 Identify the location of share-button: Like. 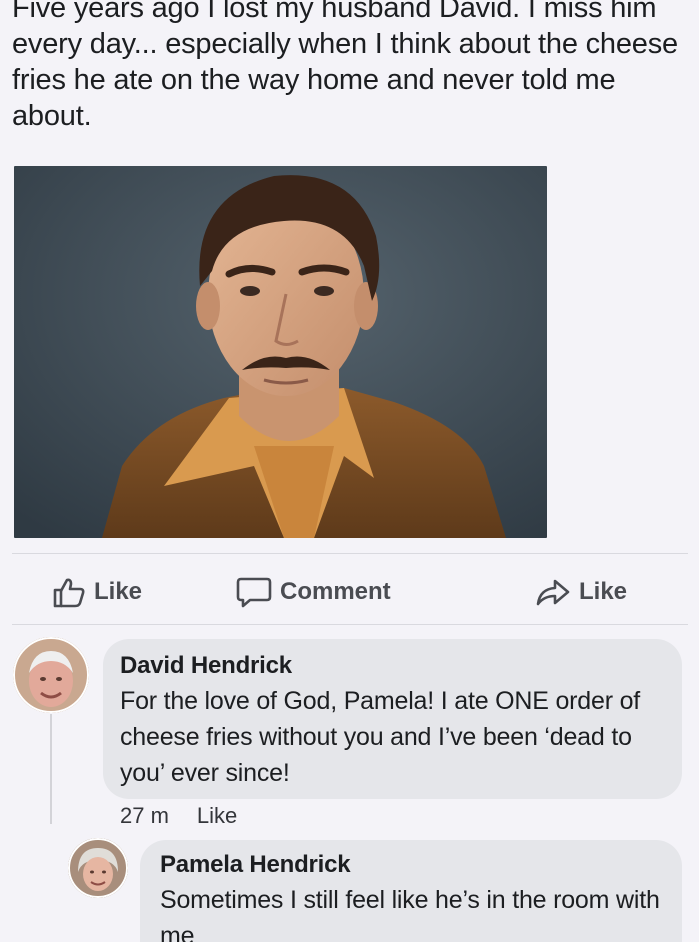
(581, 592).